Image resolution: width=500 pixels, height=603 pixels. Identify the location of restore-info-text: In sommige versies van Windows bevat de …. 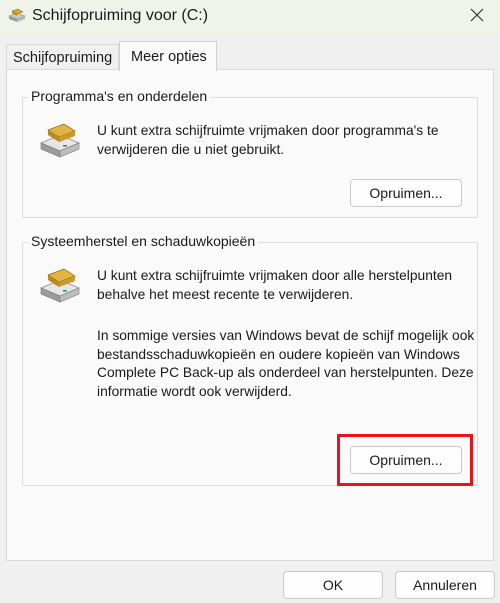
(286, 363).